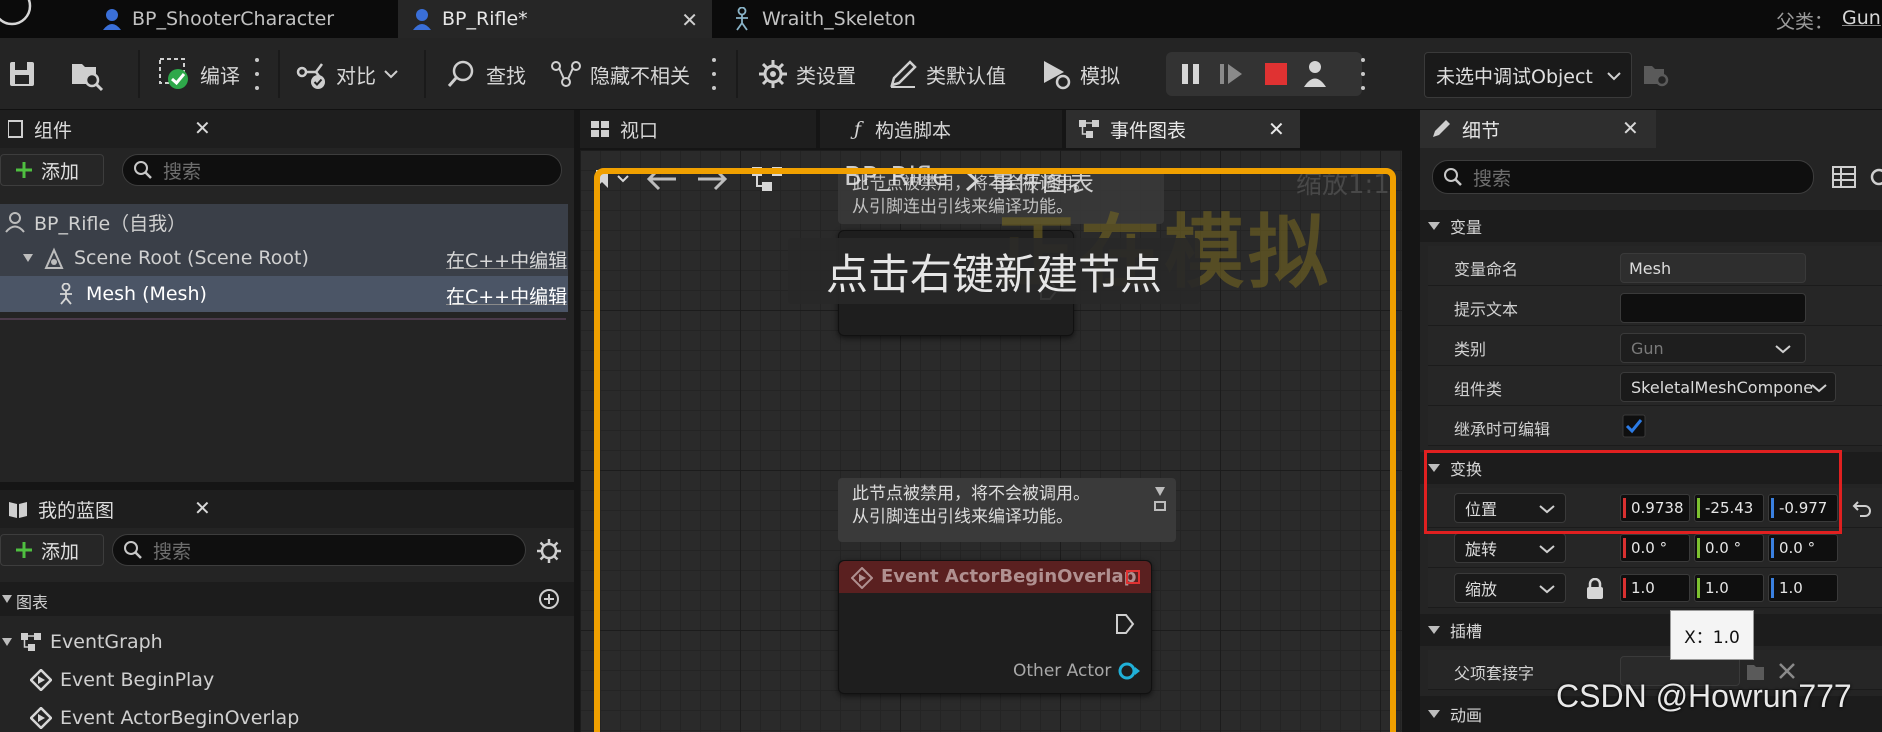 The width and height of the screenshot is (1882, 732). Describe the element at coordinates (1595, 589) in the screenshot. I see `lock-icon` at that location.